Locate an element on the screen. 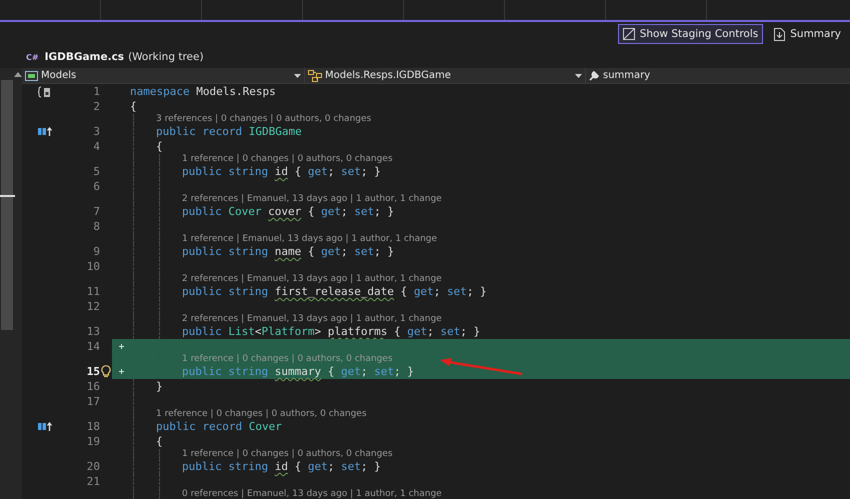 The image size is (850, 499). staging-toggle-icon is located at coordinates (628, 34).